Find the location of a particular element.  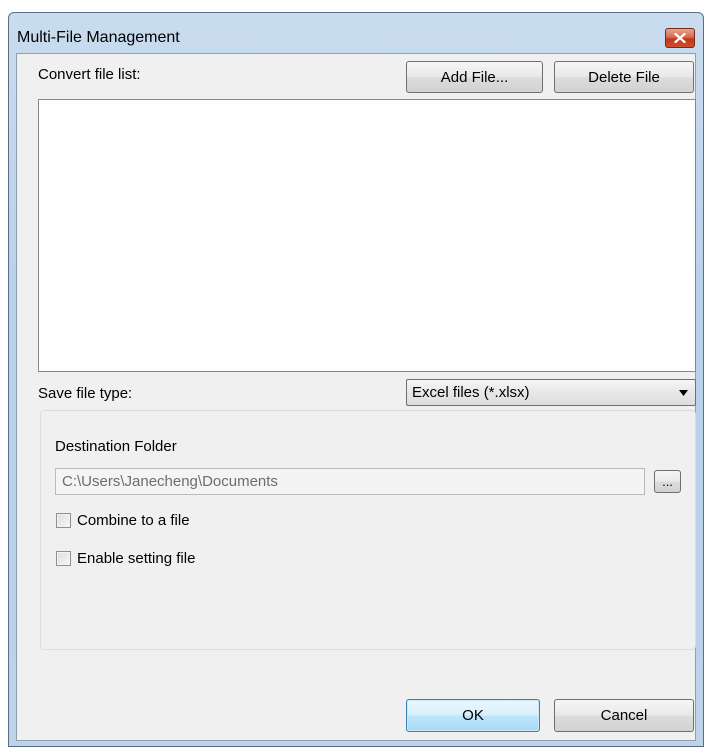

enable-setting-file-checkbox is located at coordinates (63, 558).